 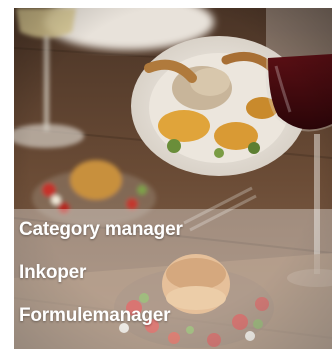 I want to click on menu-item-inkoper: Inkoper, so click(x=101, y=273).